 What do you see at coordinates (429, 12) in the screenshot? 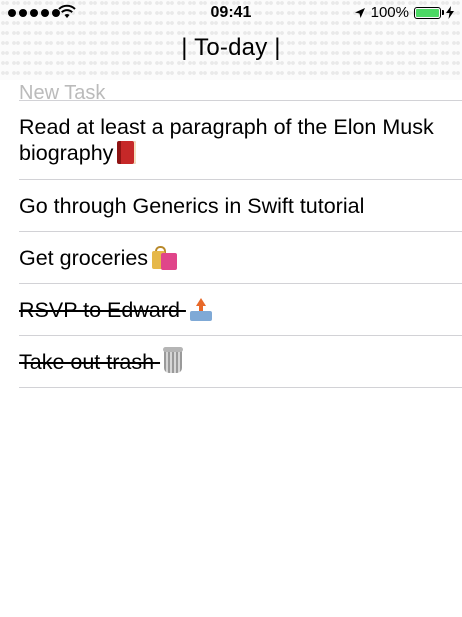
I see `battery-icon` at bounding box center [429, 12].